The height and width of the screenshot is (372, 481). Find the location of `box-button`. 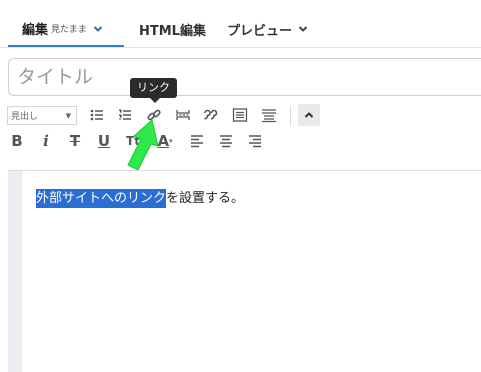

box-button is located at coordinates (240, 115).